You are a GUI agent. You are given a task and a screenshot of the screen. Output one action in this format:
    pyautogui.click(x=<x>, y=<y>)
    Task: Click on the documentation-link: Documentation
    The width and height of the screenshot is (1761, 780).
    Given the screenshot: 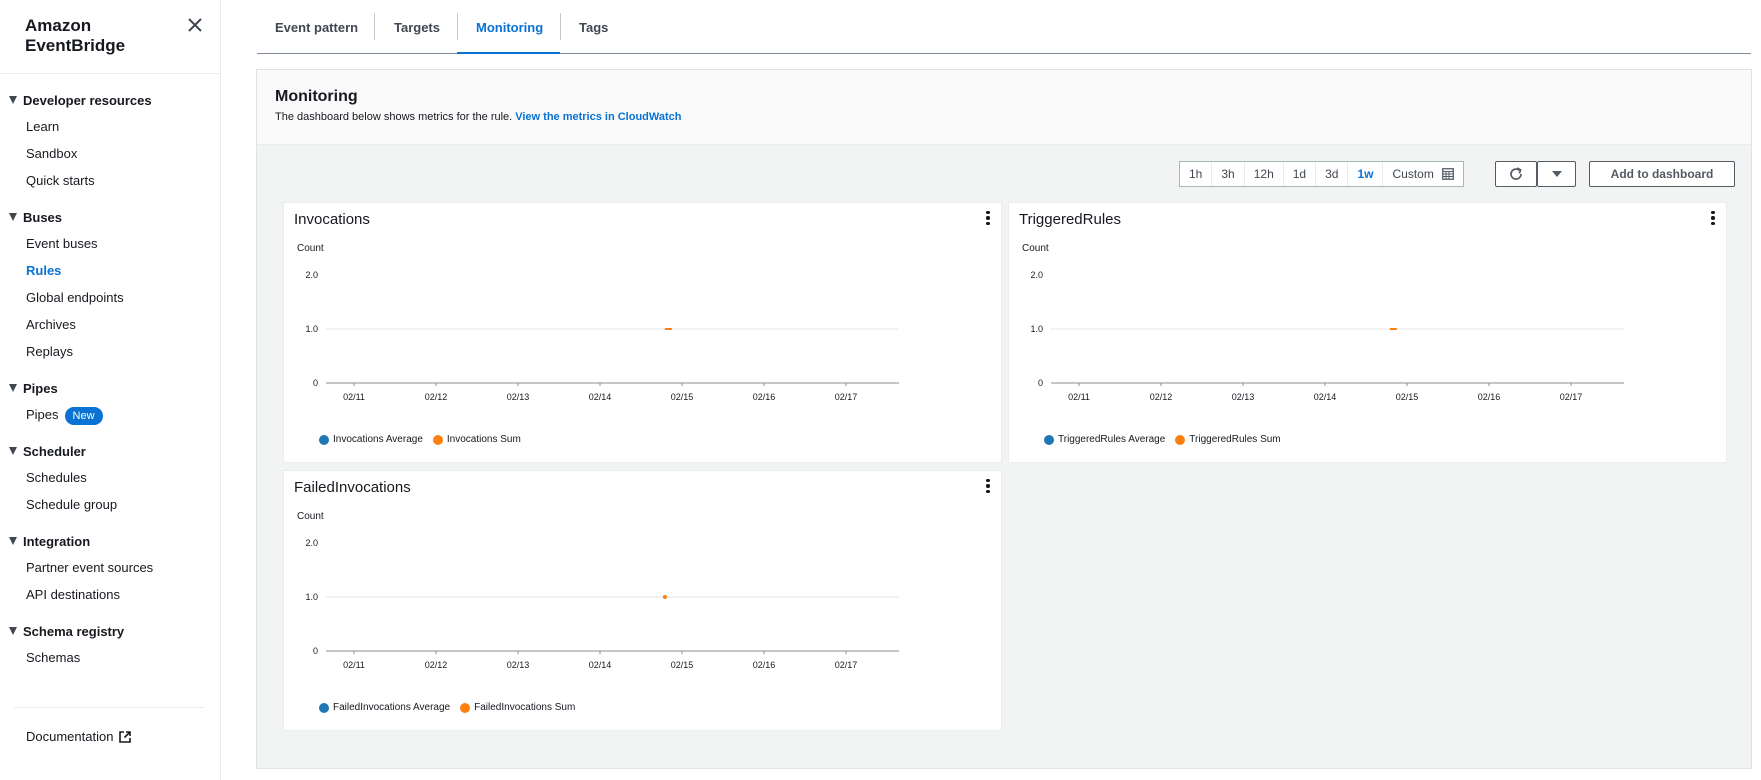 What is the action you would take?
    pyautogui.click(x=79, y=736)
    